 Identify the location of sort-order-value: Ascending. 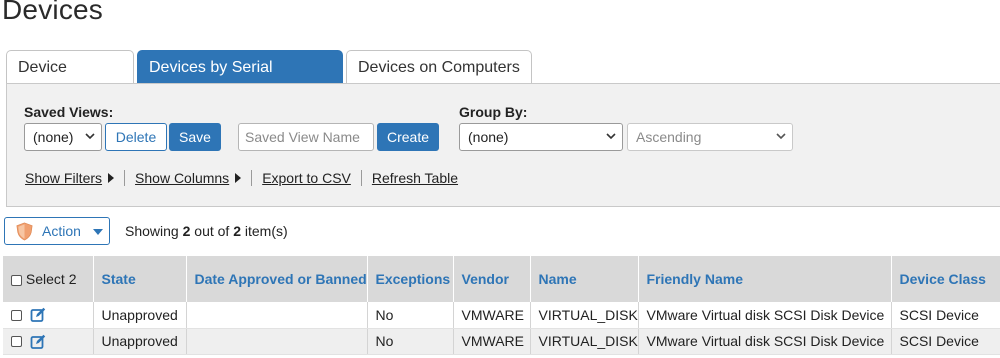
(669, 137).